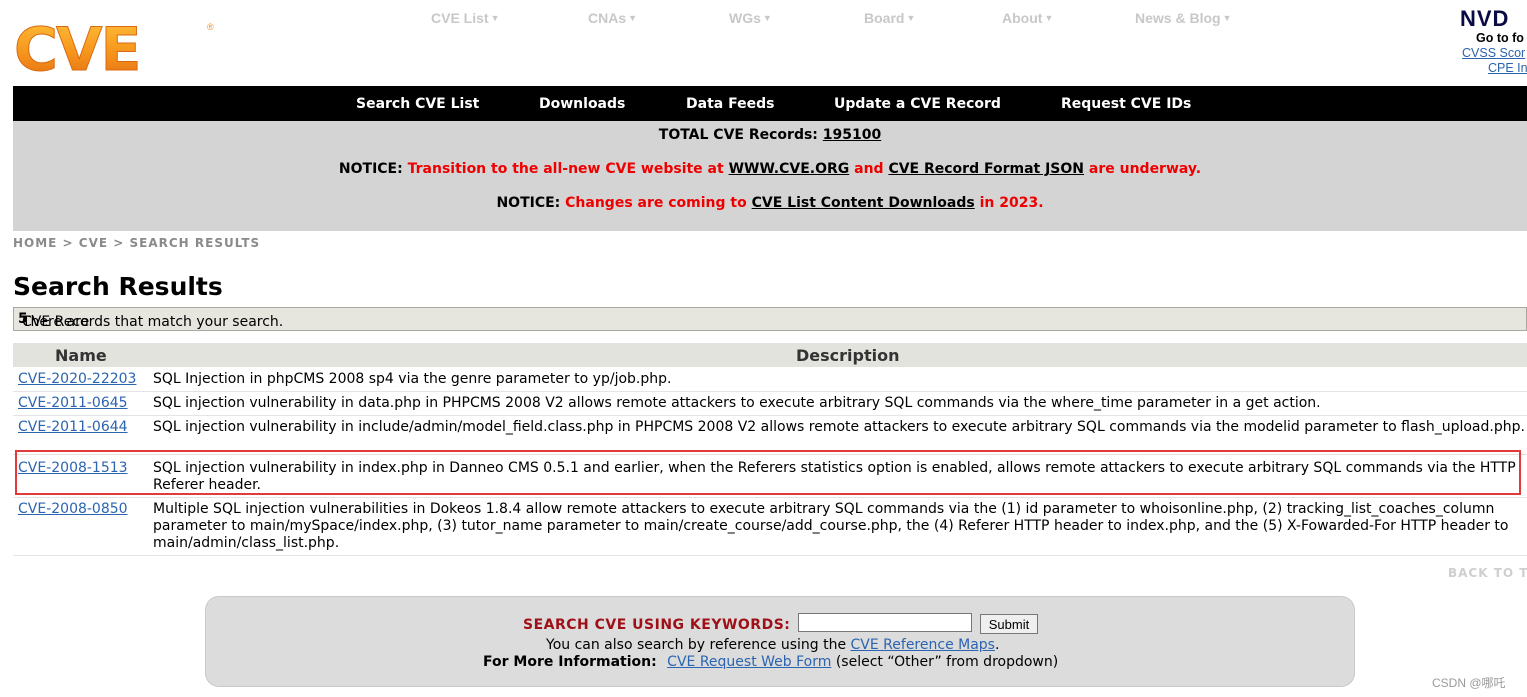 This screenshot has width=1527, height=697. I want to click on cve-id-link: CVE-2020-22203, so click(77, 379).